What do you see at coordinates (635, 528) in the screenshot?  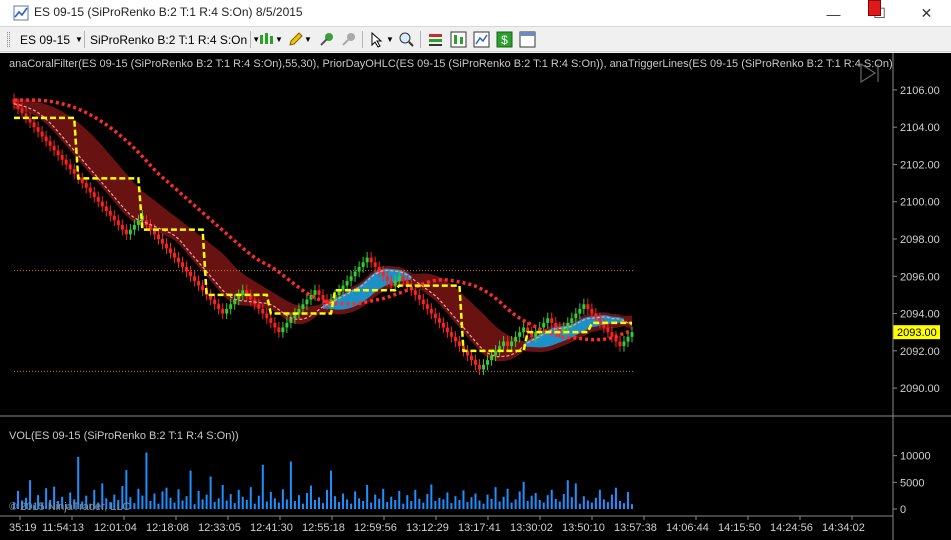 I see `time-tick-label: 13:57:38` at bounding box center [635, 528].